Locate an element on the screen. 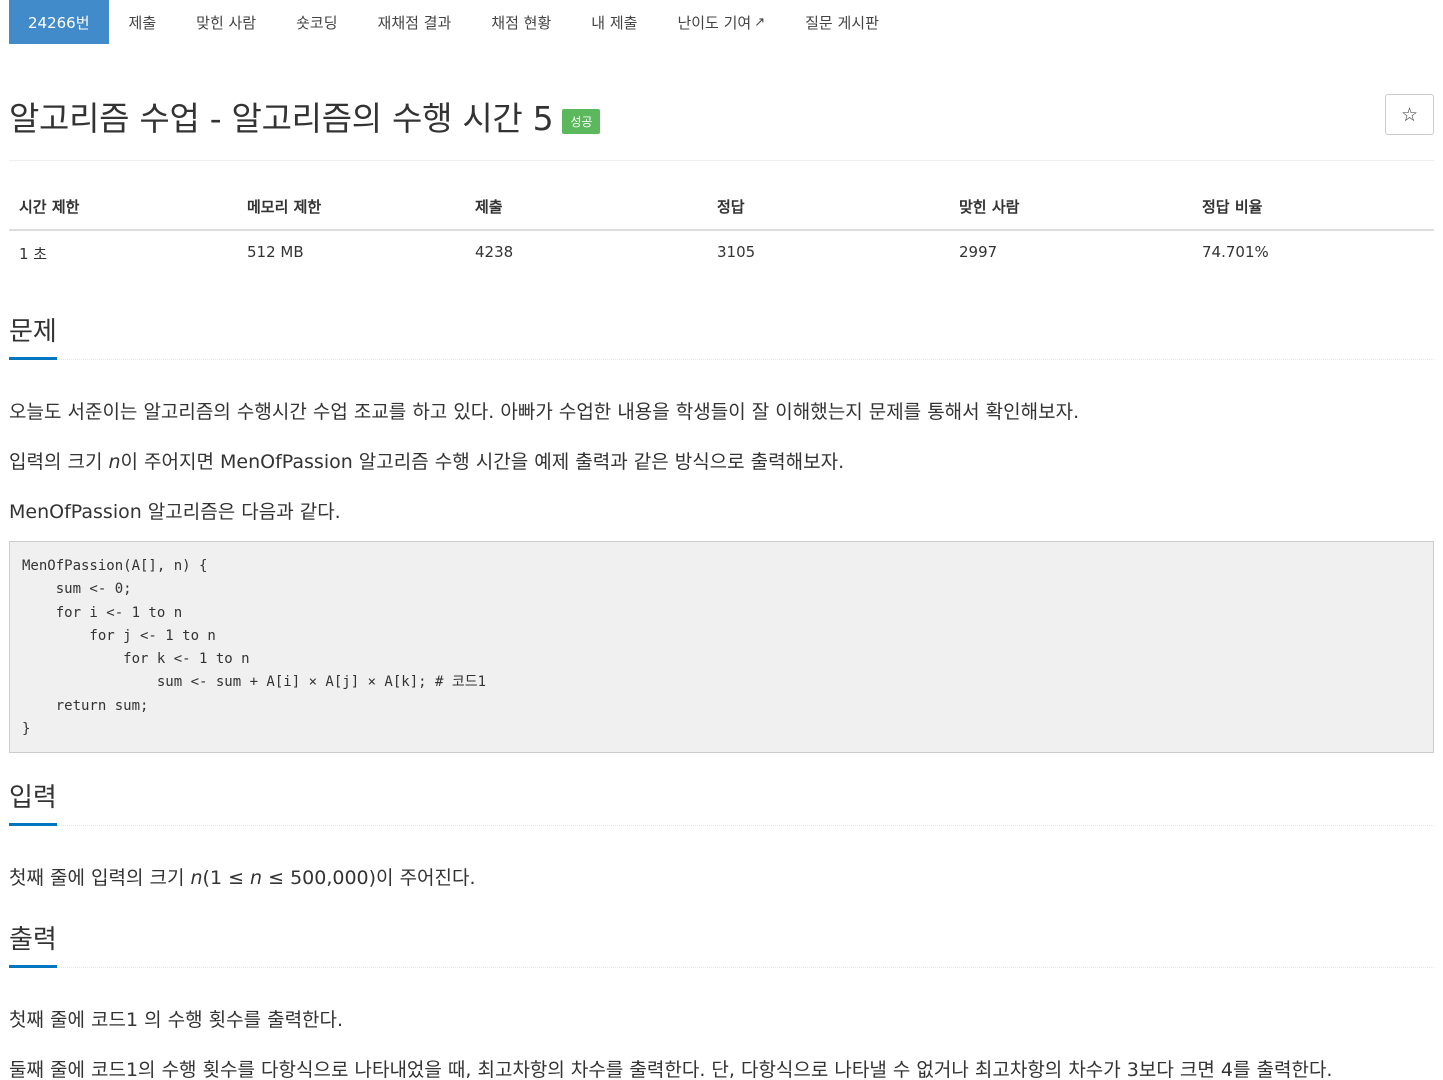 Image resolution: width=1443 pixels, height=1080 pixels. page-title: 알고리즘 수업 - 알고리즘의 수행 시간 5 is located at coordinates (281, 118).